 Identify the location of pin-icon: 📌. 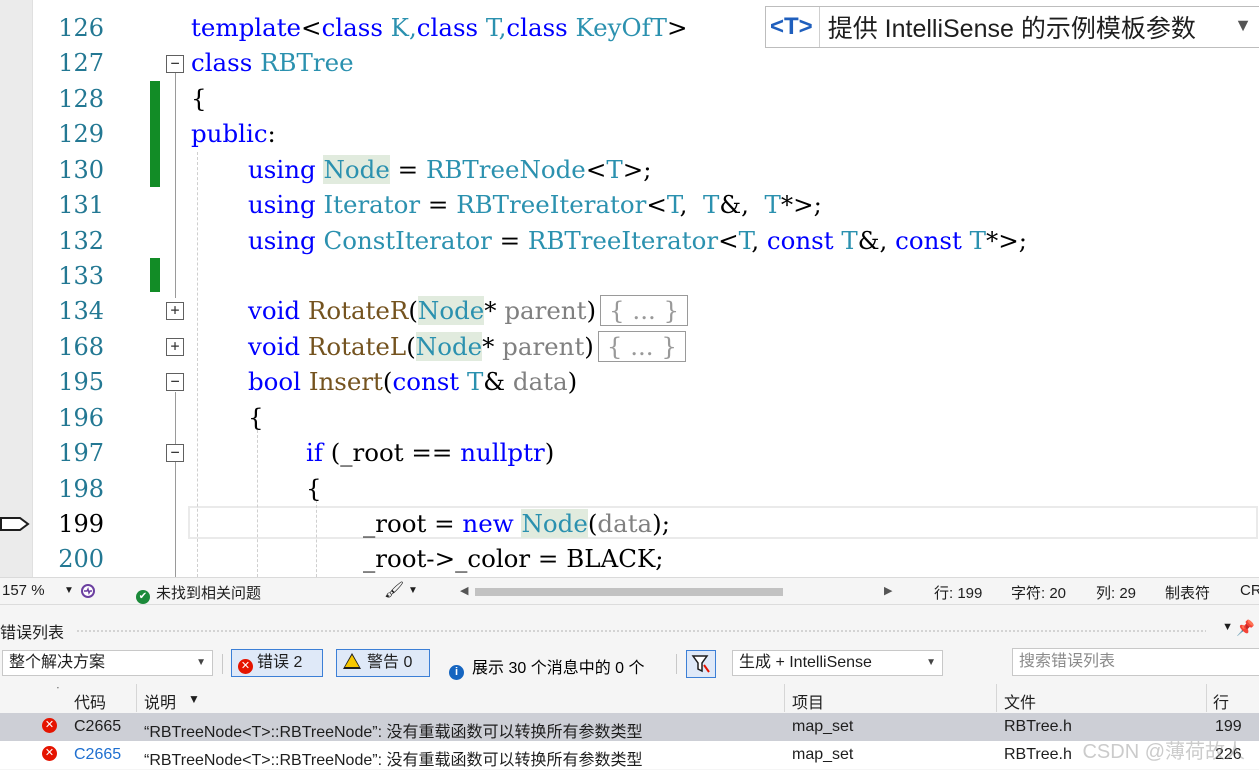
(1245, 628).